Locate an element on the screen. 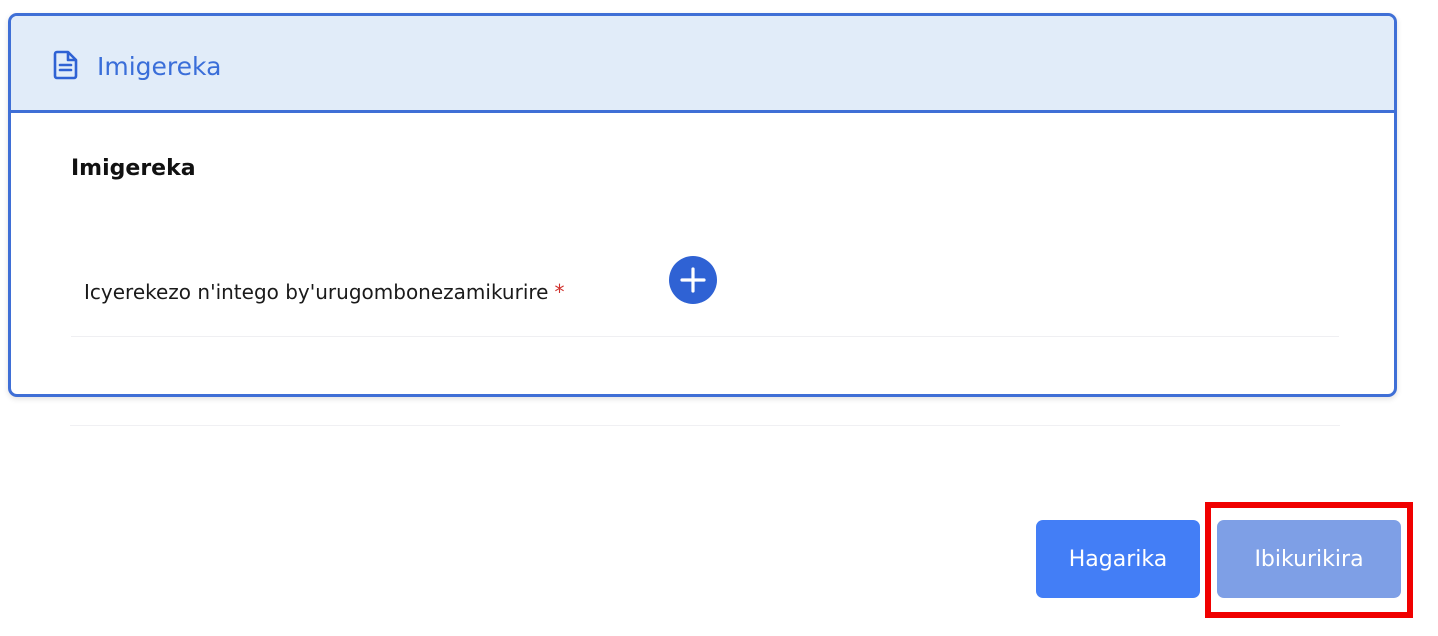 The height and width of the screenshot is (636, 1438). plus-icon is located at coordinates (693, 280).